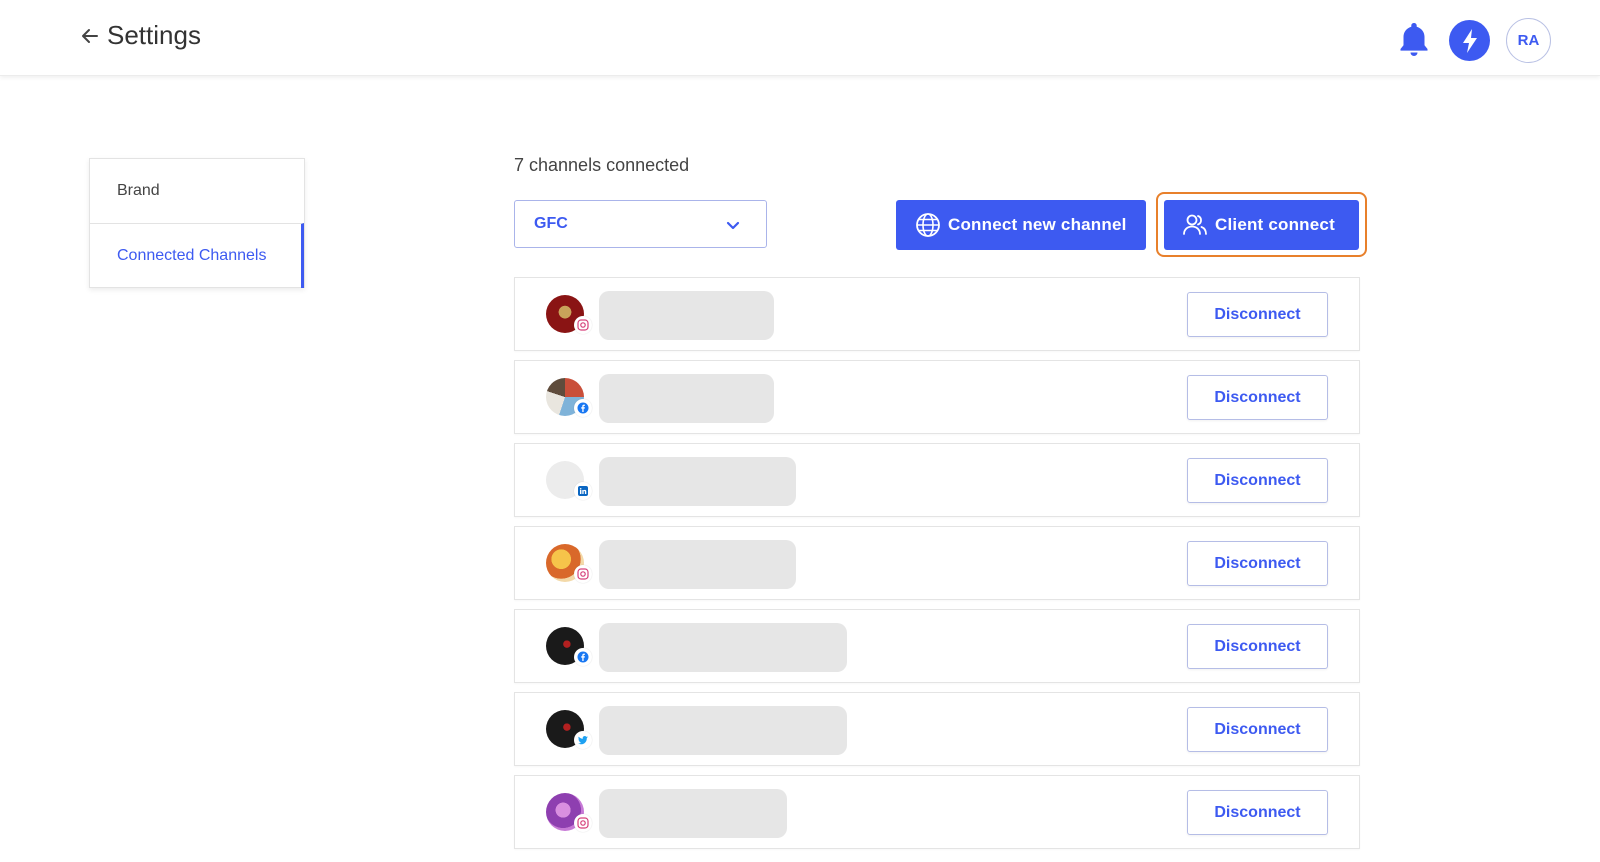 This screenshot has height=862, width=1600. Describe the element at coordinates (1528, 40) in the screenshot. I see `user-avatar: RA` at that location.